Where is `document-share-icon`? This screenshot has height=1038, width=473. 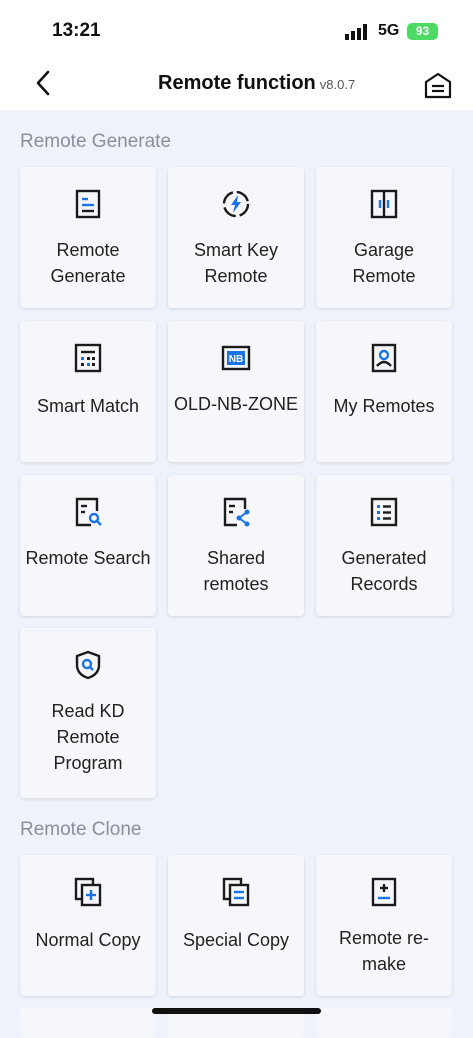 document-share-icon is located at coordinates (236, 512).